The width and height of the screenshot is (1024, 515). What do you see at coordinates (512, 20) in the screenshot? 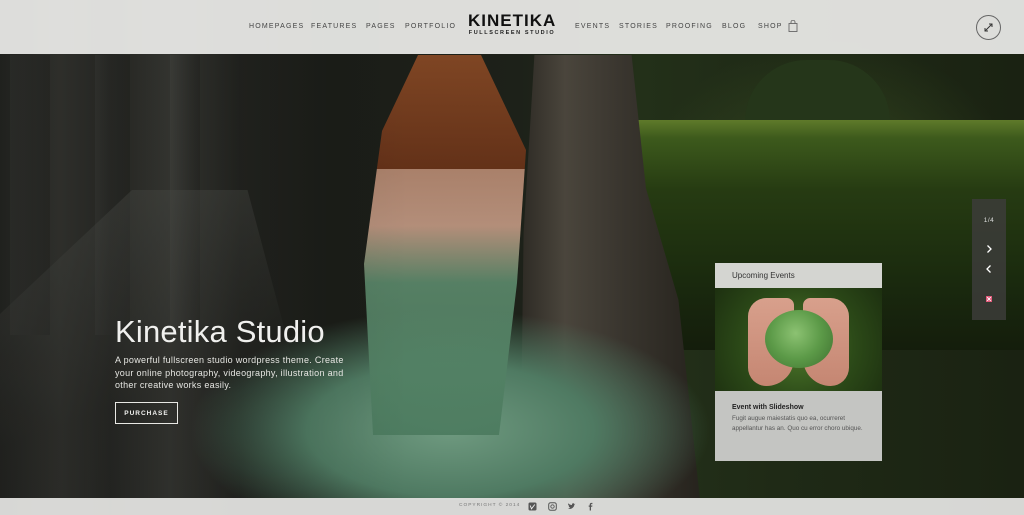
I see `logo-name: KINETIKA` at bounding box center [512, 20].